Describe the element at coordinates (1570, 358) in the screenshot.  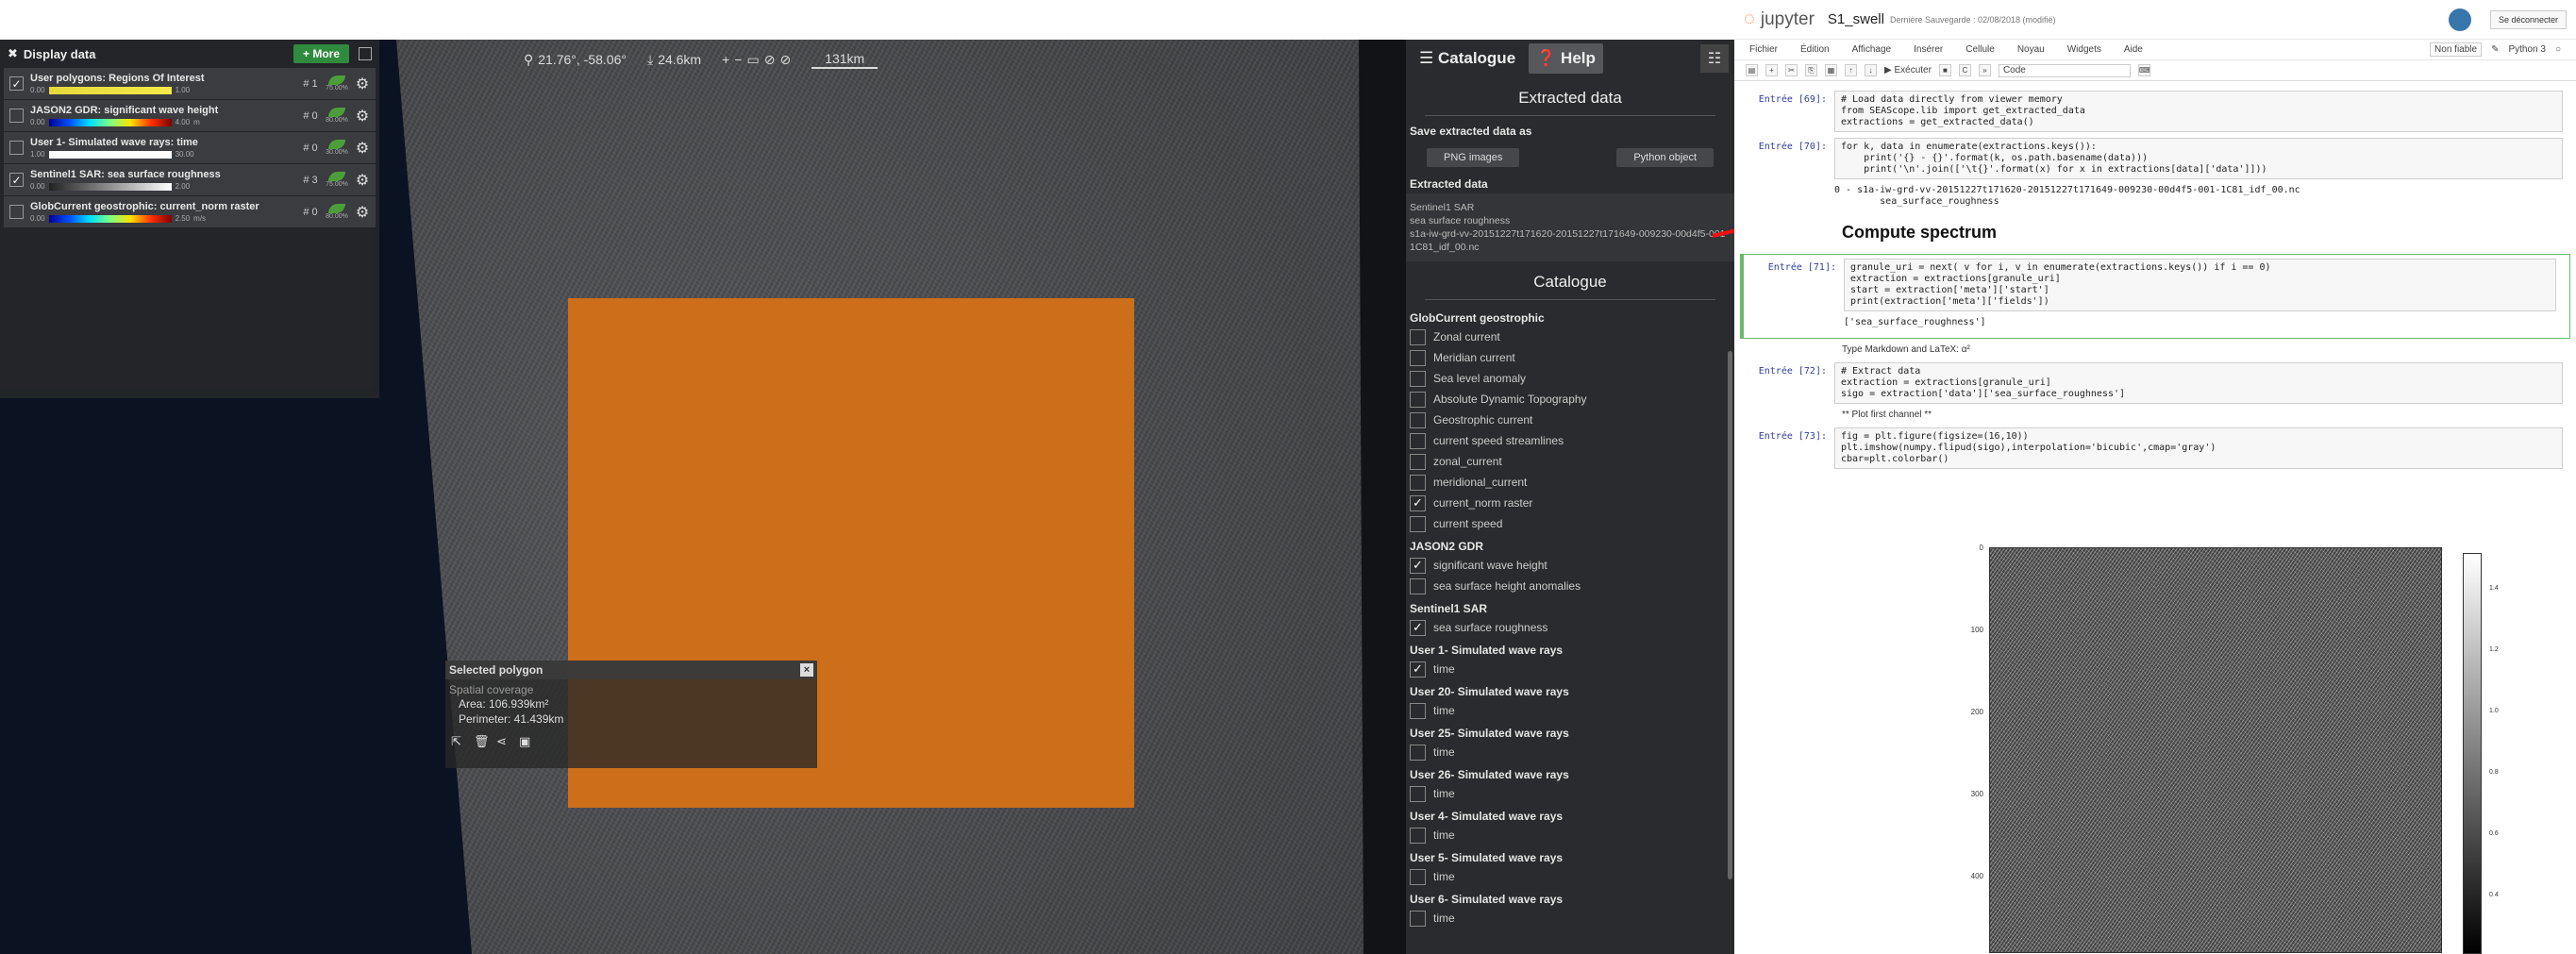
I see `catalogue-item: Meridian current` at that location.